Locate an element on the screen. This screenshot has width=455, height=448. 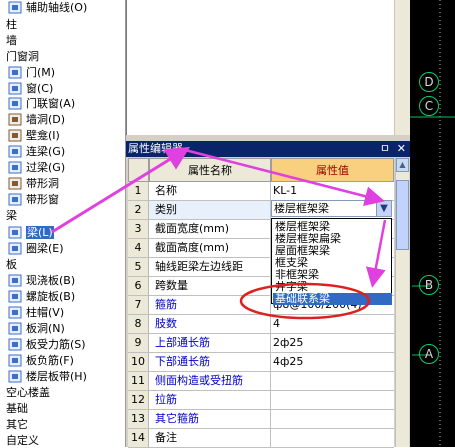
tree-category: 板 is located at coordinates (8, 265).